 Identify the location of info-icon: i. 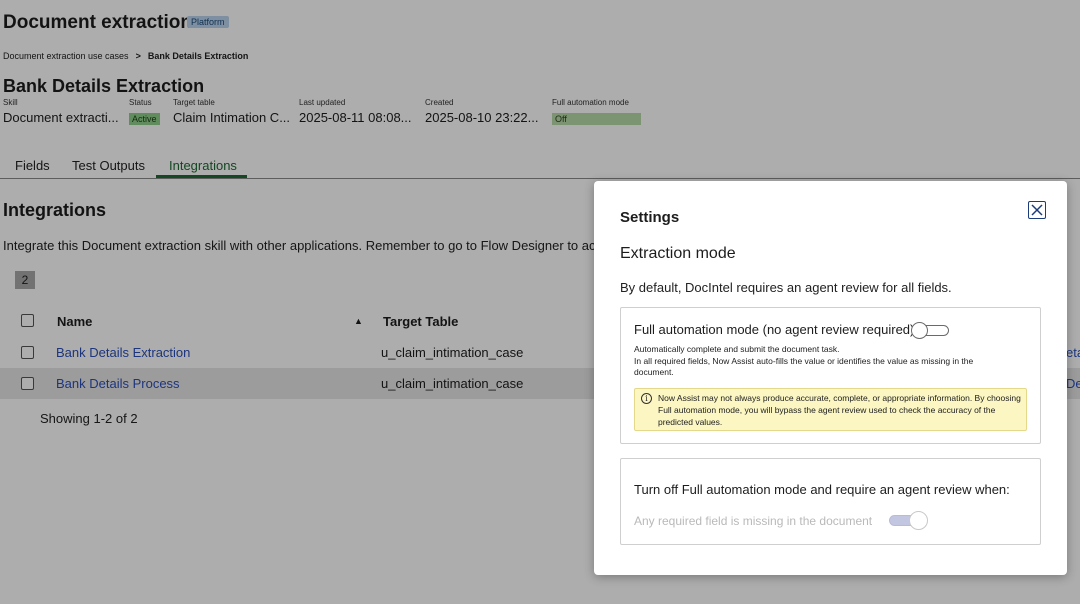
(646, 398).